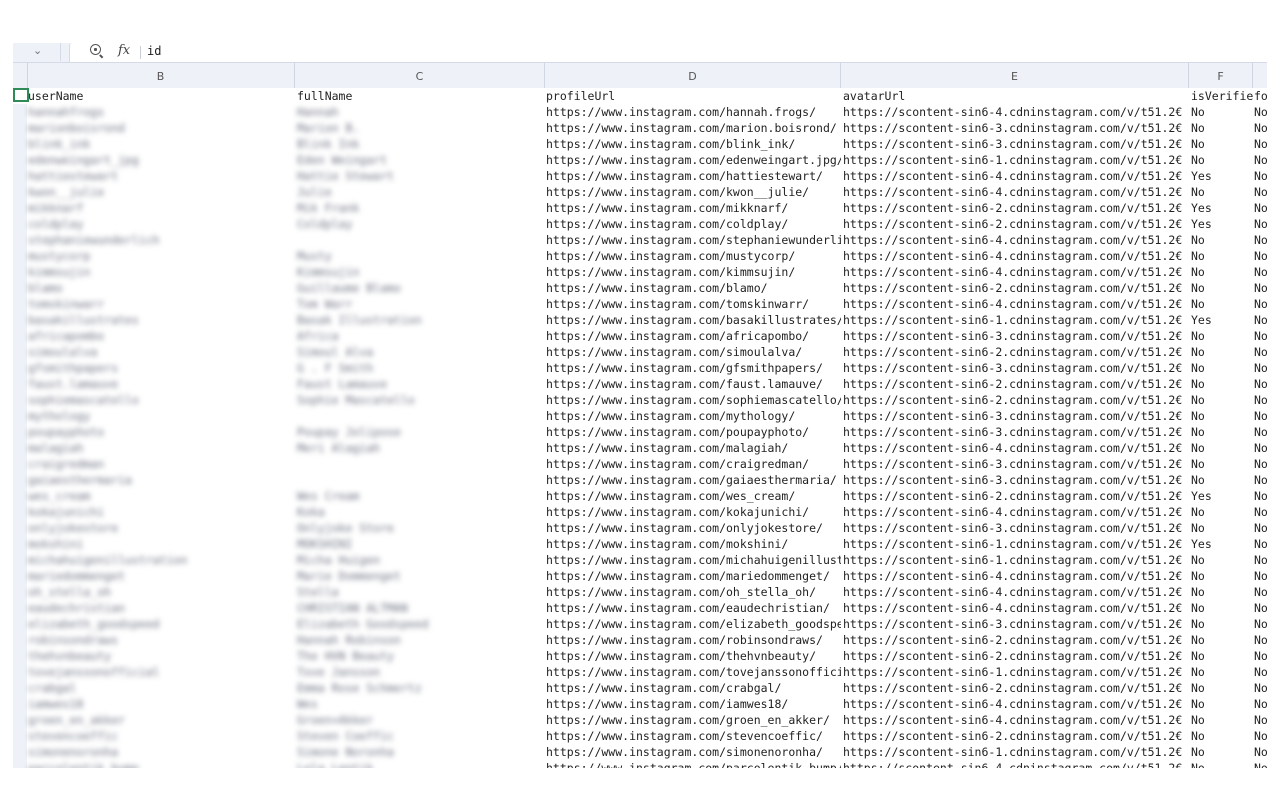 The width and height of the screenshot is (1280, 800). I want to click on cell-fullname: Eden Weingart, so click(421, 160).